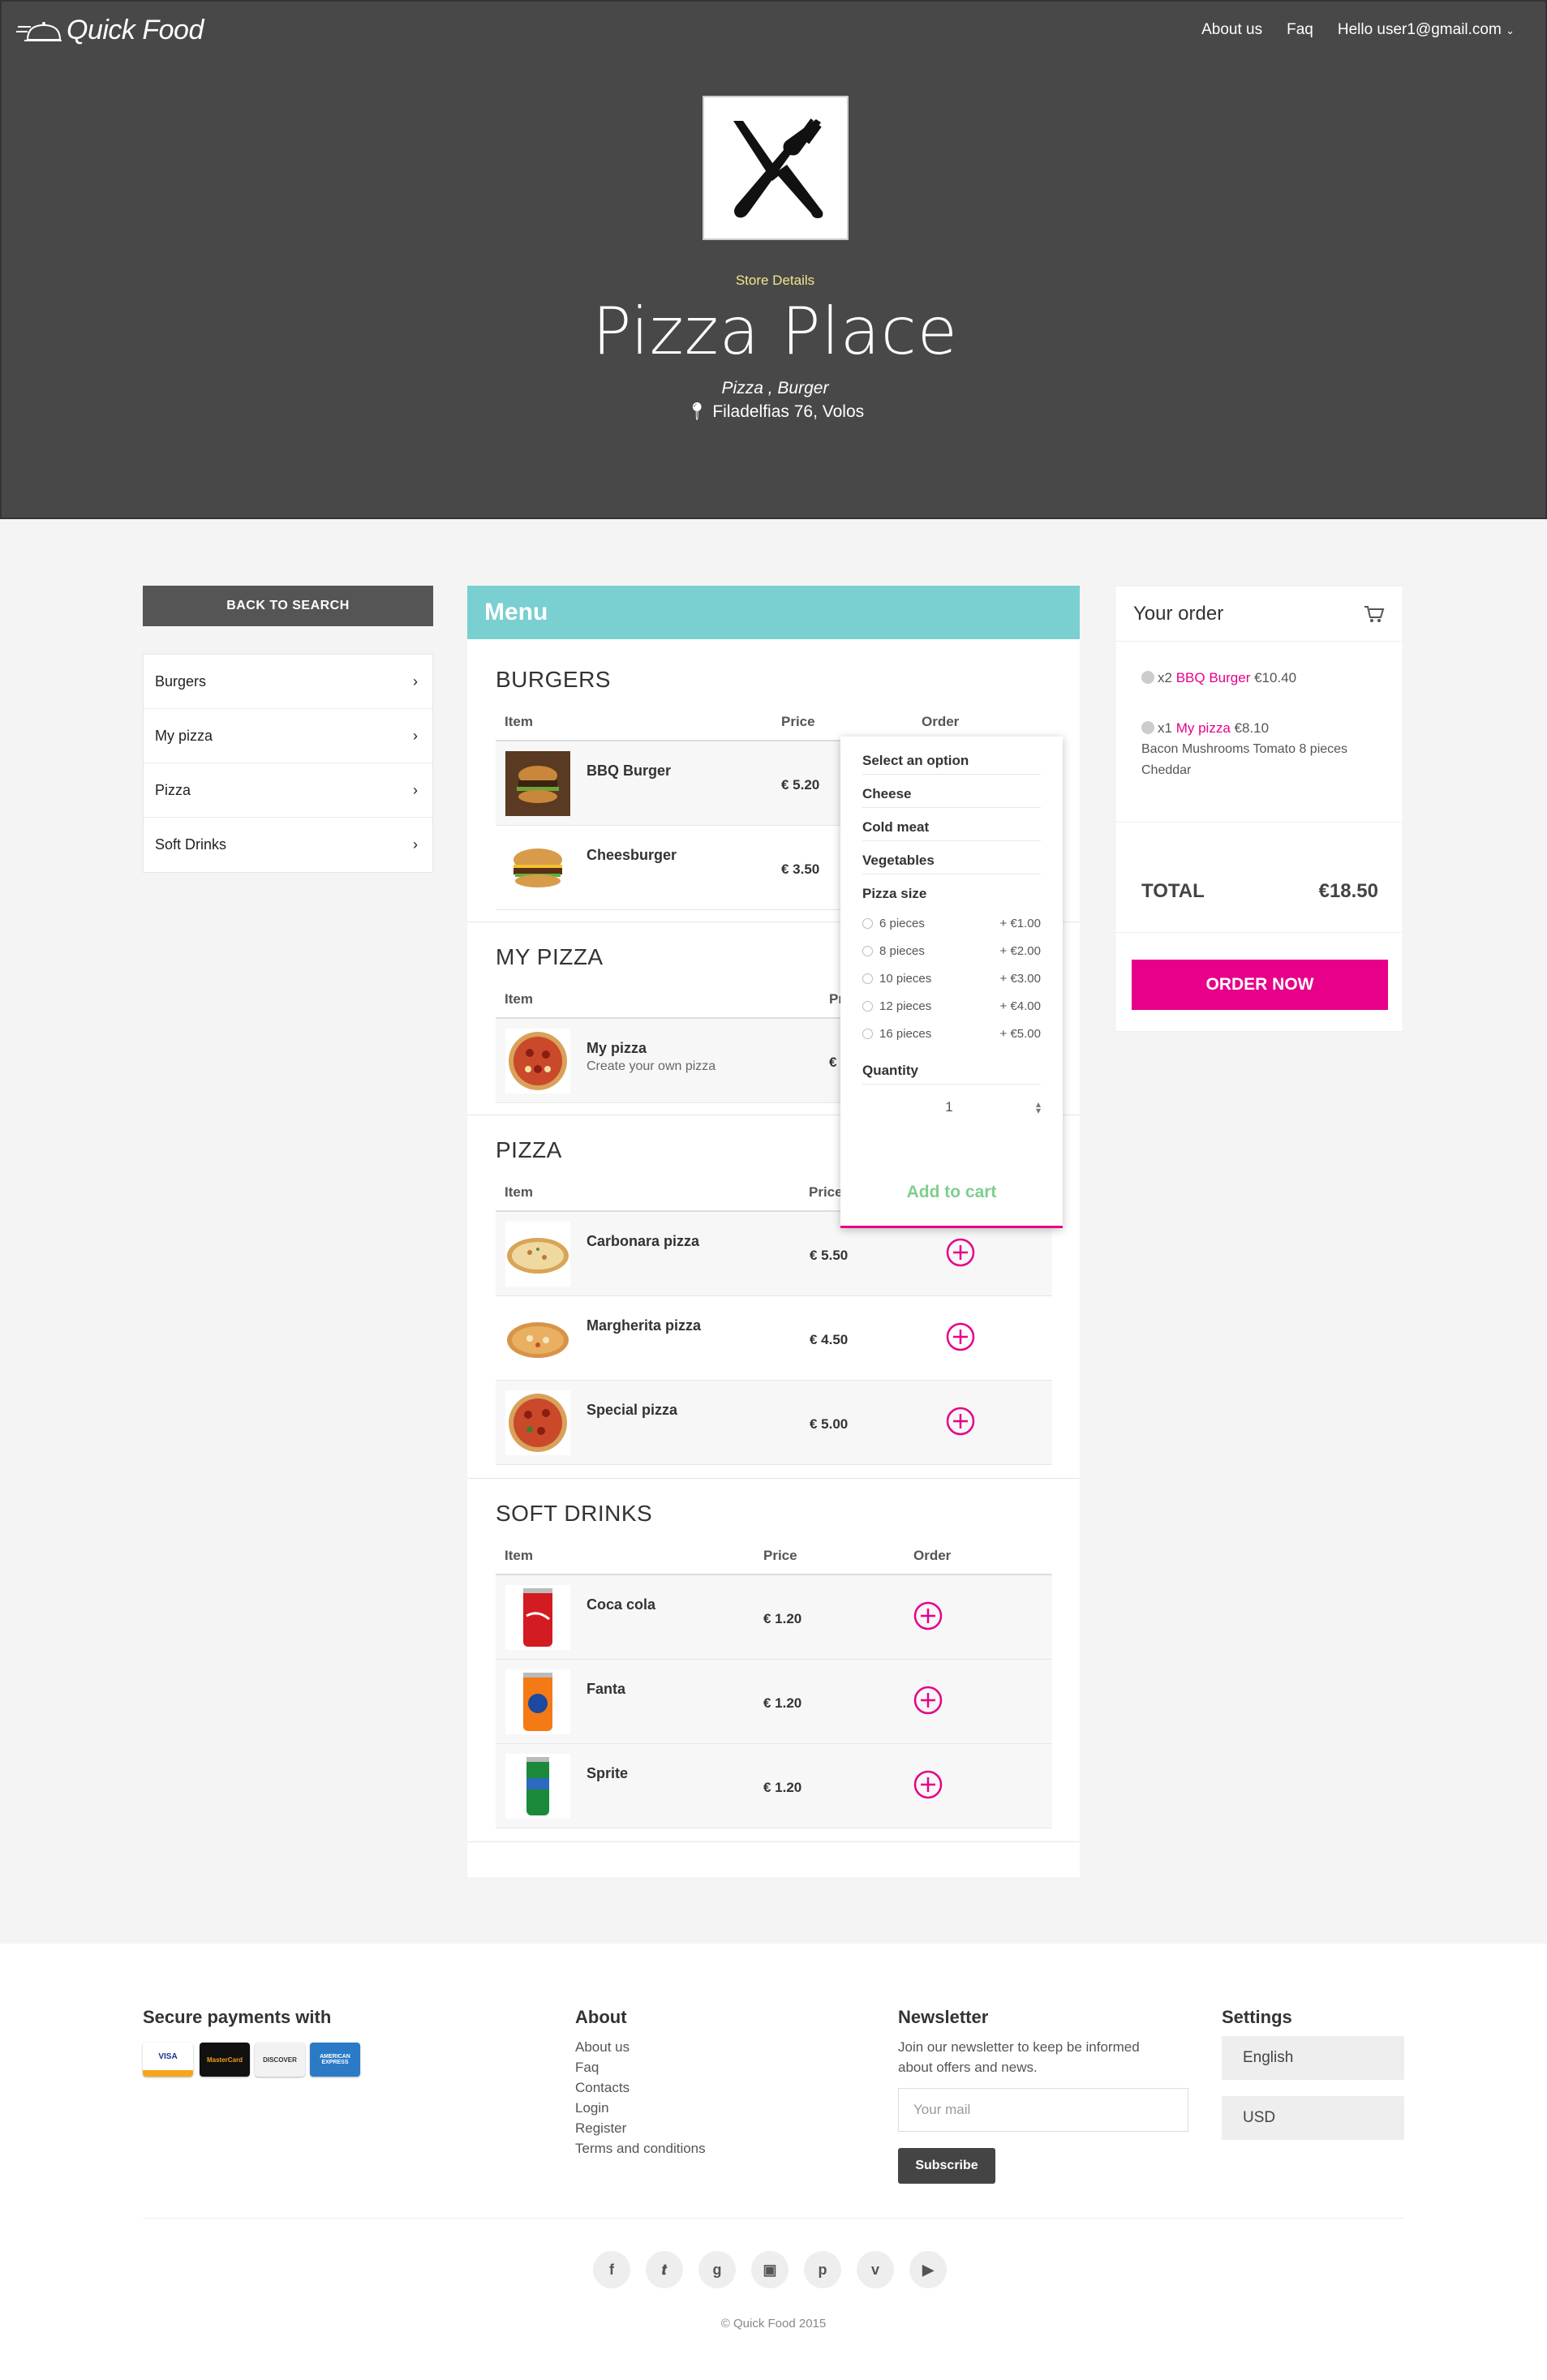 This screenshot has width=1547, height=2380. What do you see at coordinates (774, 1618) in the screenshot?
I see `menu-row: Coca cola € 1.20` at bounding box center [774, 1618].